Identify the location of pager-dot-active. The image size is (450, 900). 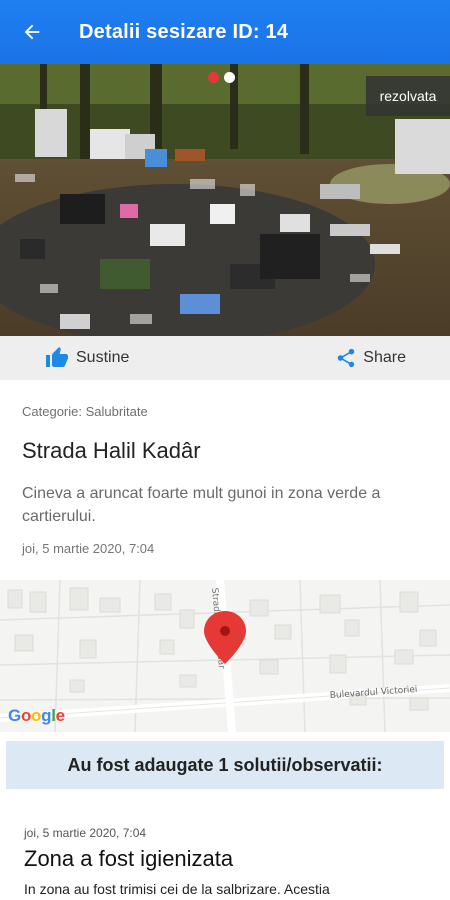
(213, 77).